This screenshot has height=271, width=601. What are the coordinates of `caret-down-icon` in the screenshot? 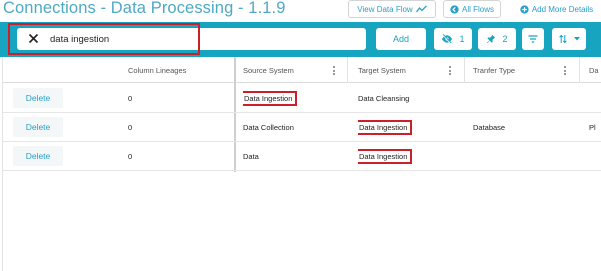 It's located at (576, 39).